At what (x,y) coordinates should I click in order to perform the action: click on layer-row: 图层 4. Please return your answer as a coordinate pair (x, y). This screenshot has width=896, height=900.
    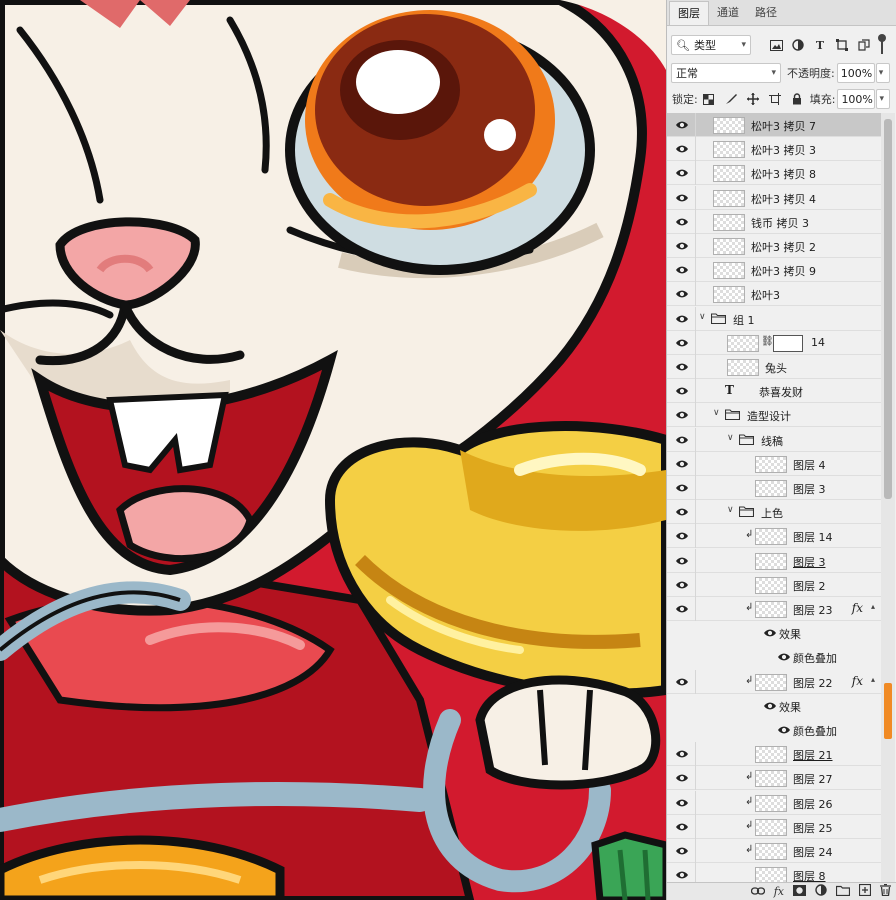
    Looking at the image, I should click on (774, 463).